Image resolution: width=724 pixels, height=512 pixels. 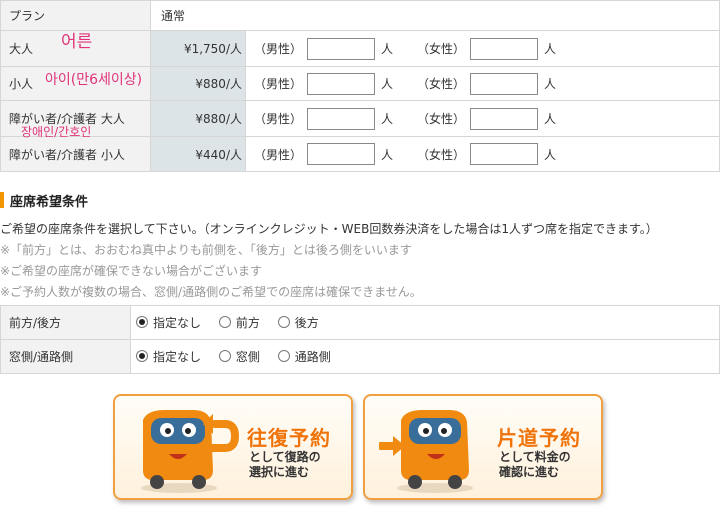 I want to click on category-label: 小人, so click(x=21, y=84).